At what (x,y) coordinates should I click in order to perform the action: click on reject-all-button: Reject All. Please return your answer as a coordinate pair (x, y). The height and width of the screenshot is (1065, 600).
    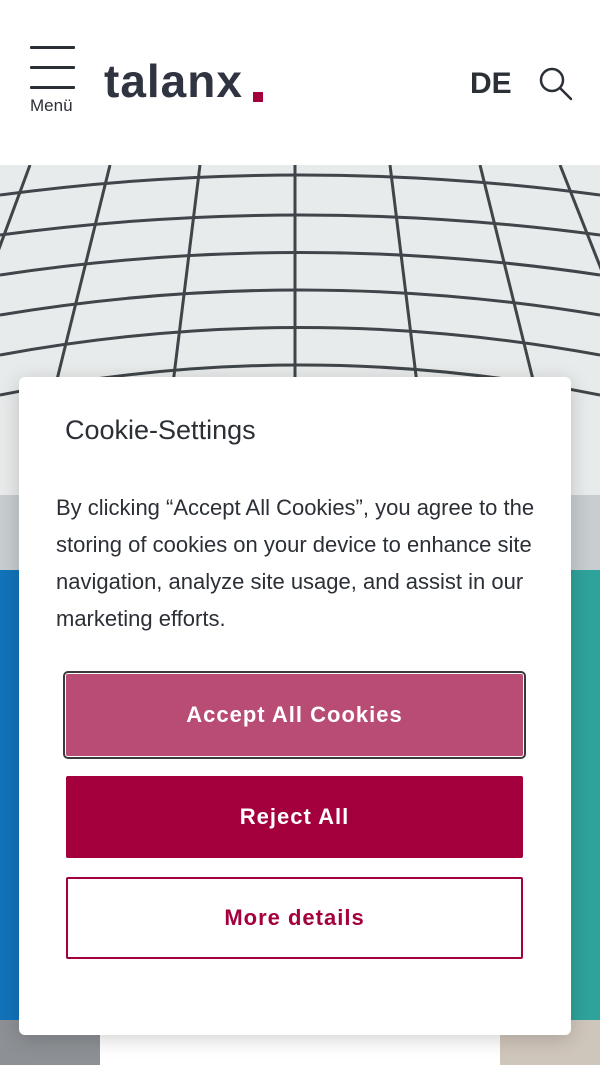
    Looking at the image, I should click on (294, 817).